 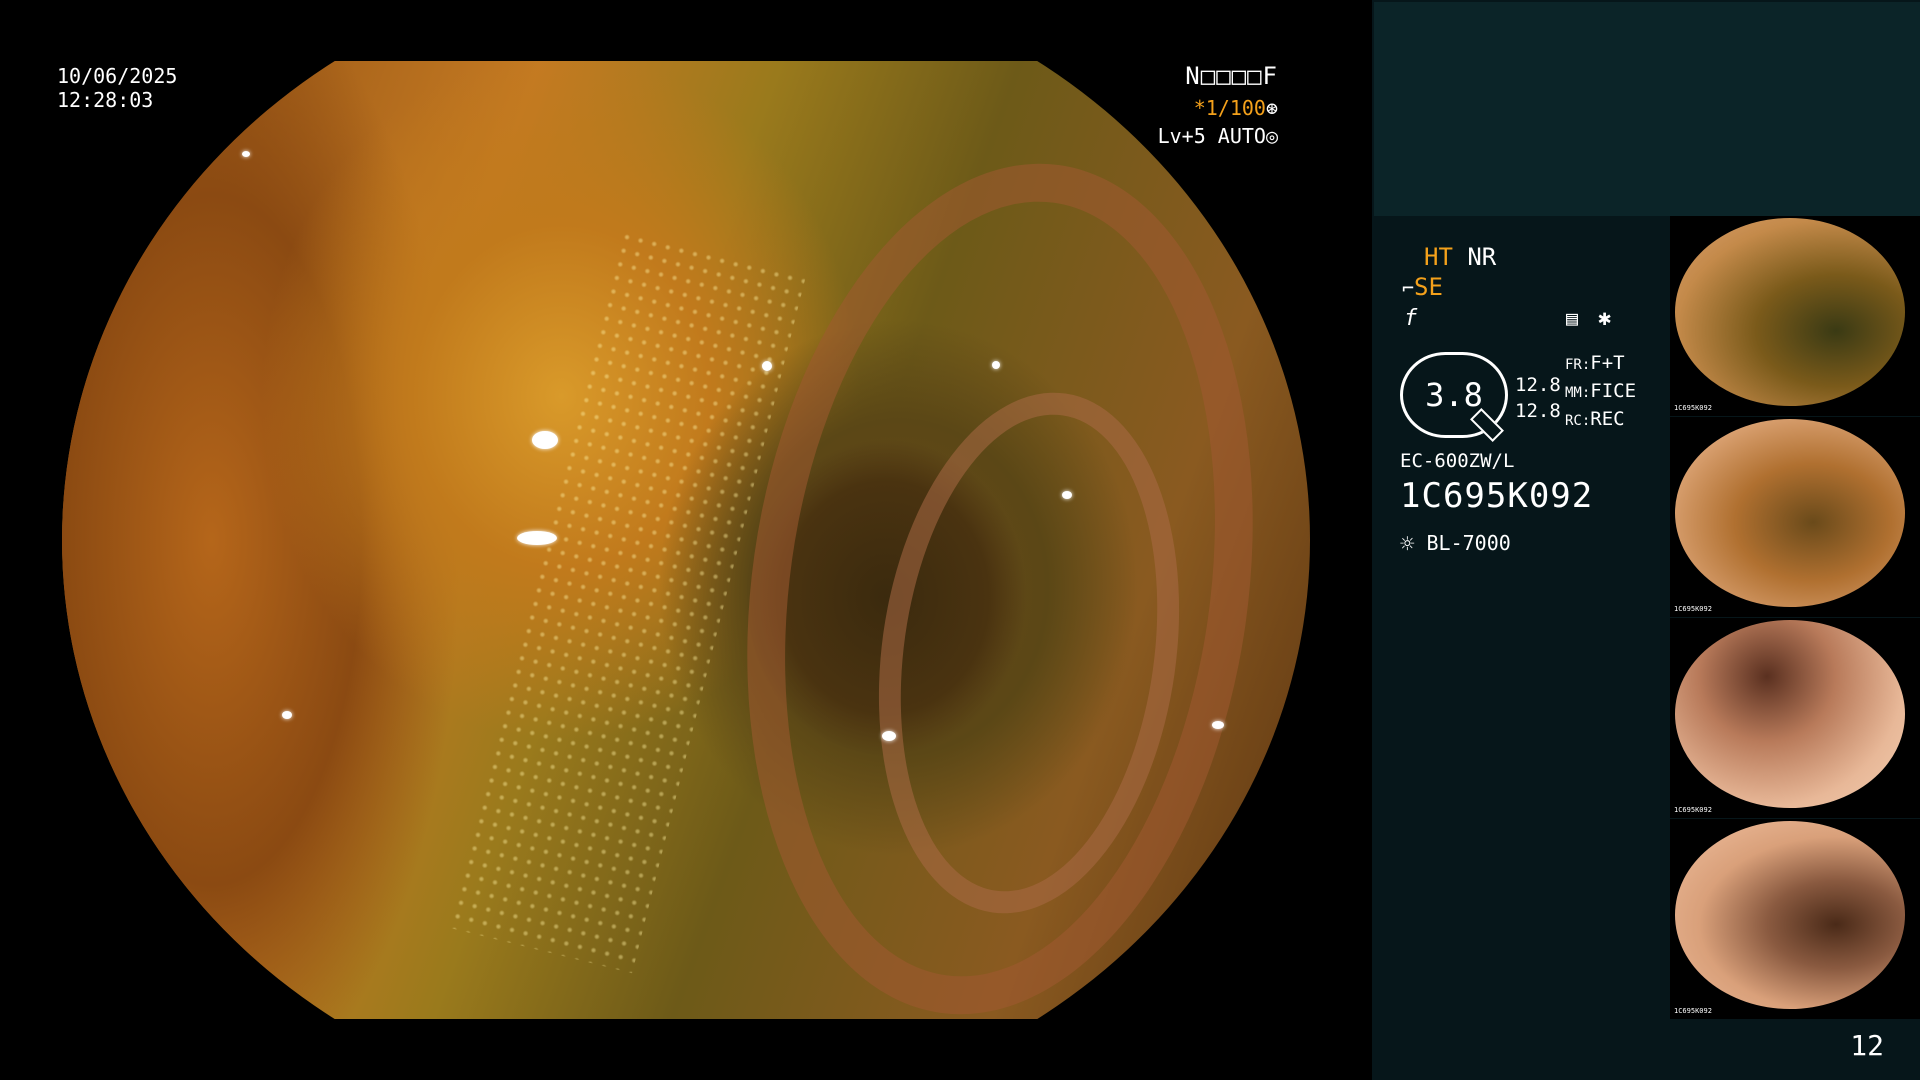 I want to click on date-text: 10/06/2025, so click(x=117, y=76).